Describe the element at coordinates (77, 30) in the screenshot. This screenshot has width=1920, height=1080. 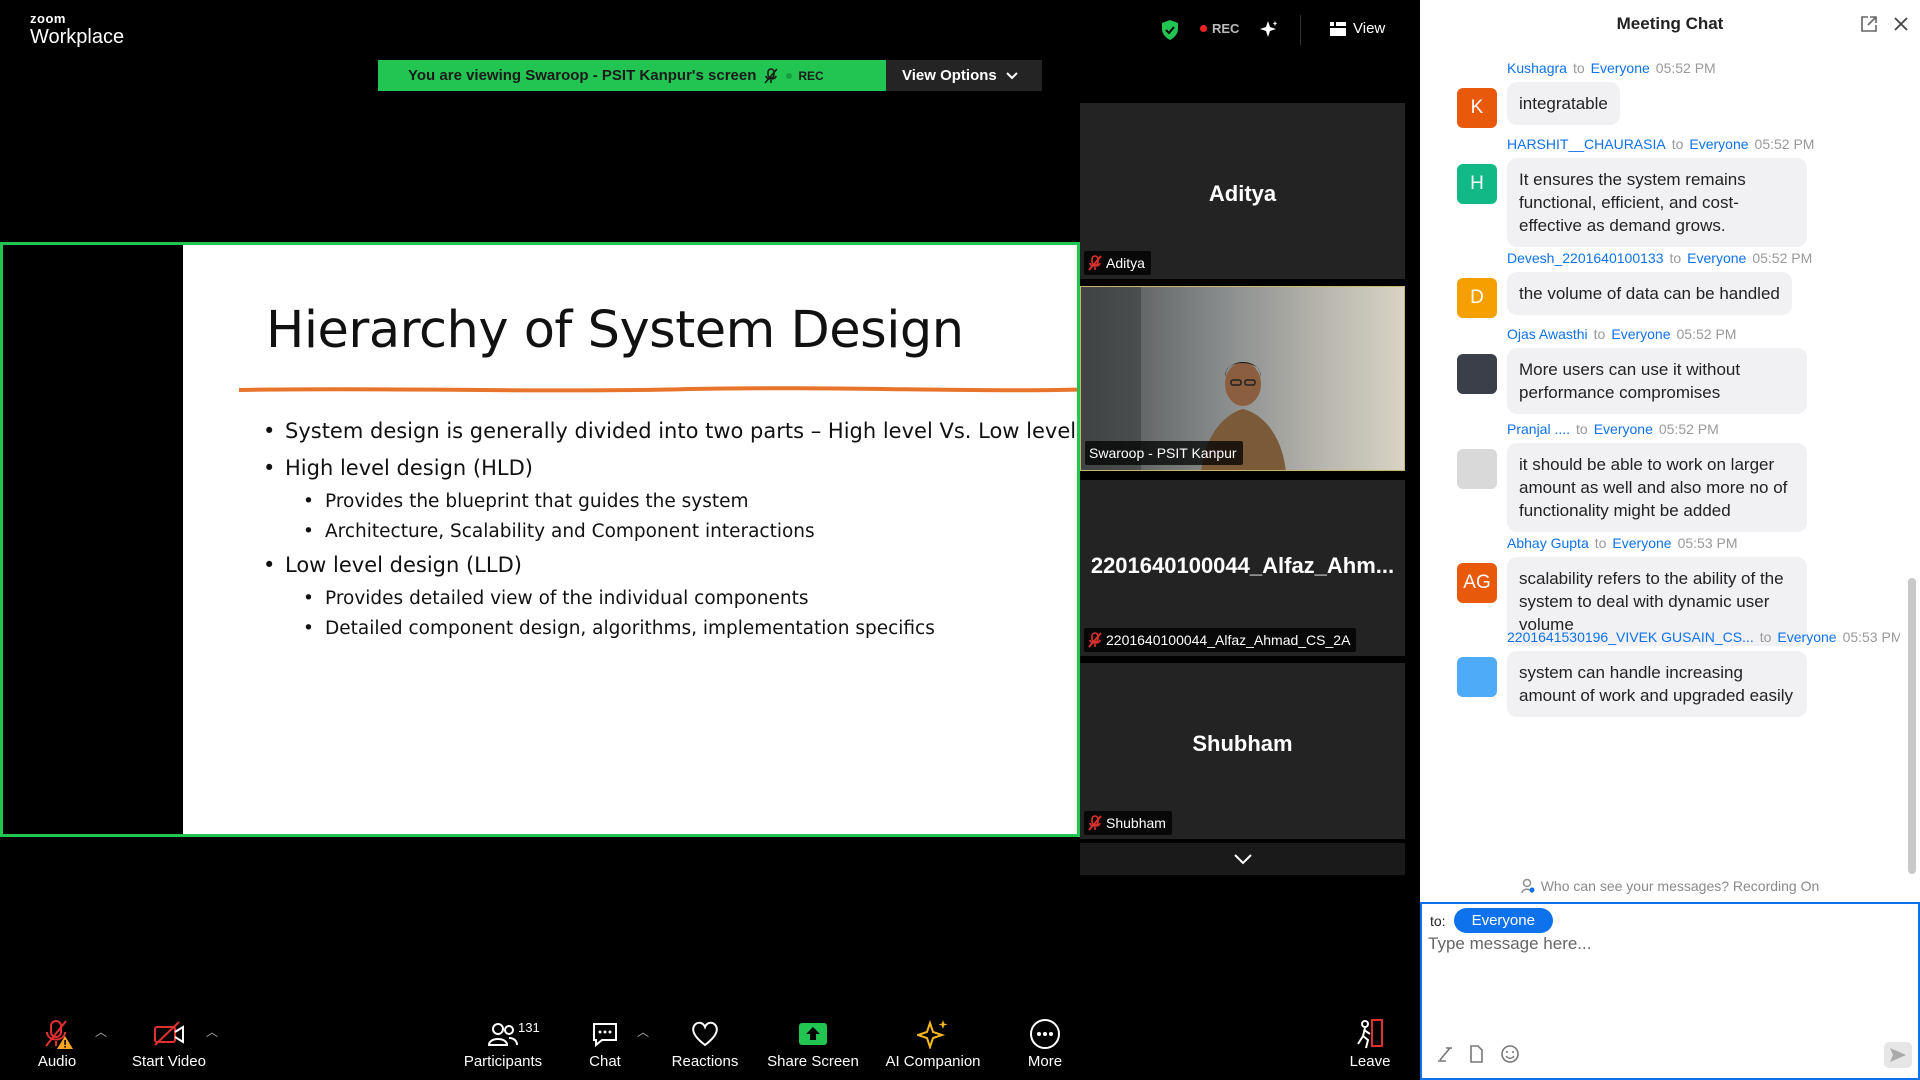
I see `app-logo: zoom Workplace` at that location.